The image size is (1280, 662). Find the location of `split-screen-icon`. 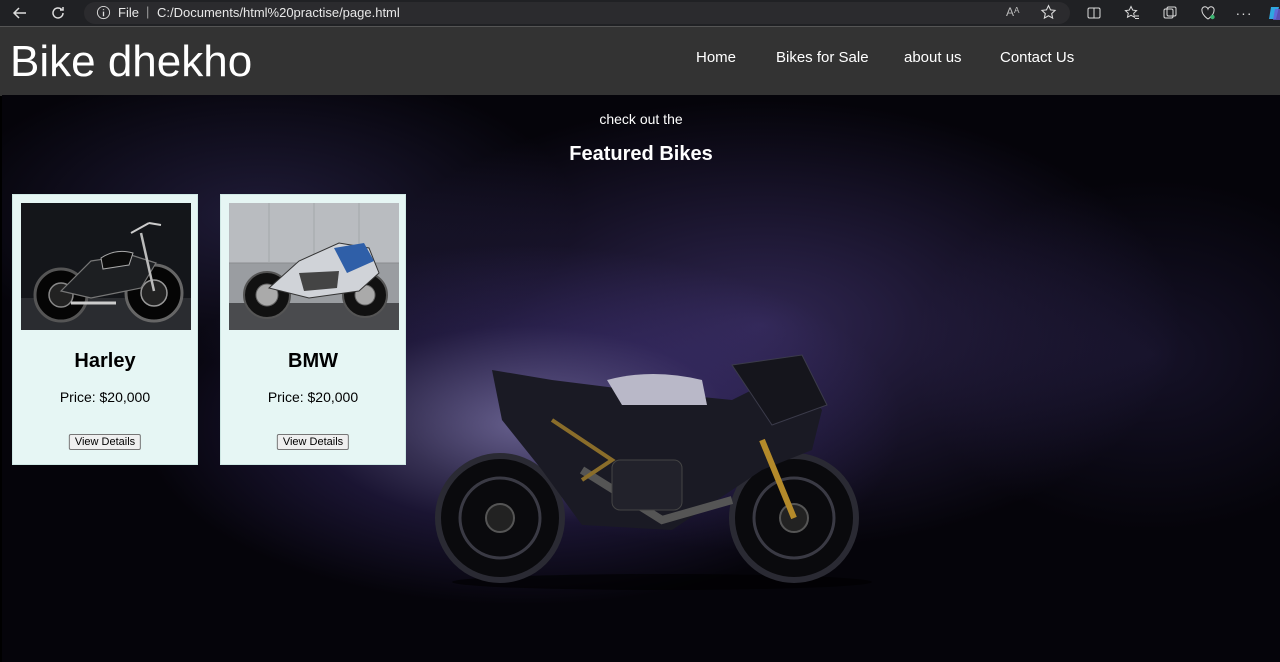

split-screen-icon is located at coordinates (1094, 13).